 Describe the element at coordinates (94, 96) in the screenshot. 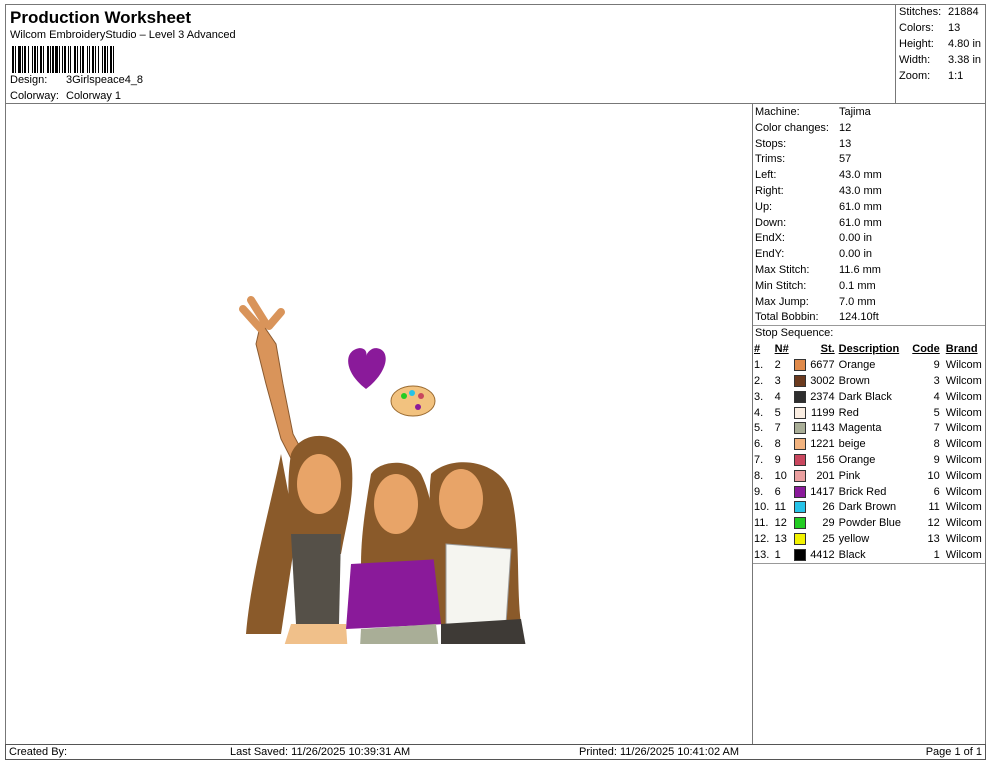

I see `colorway-value: Colorway 1` at that location.